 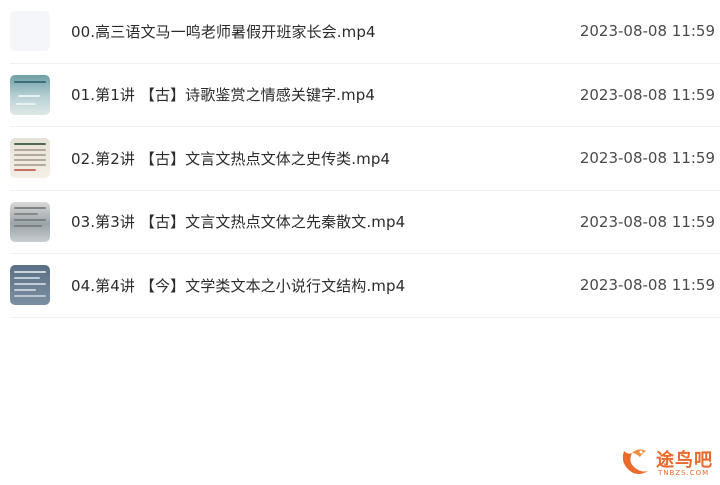 I want to click on file-name: 01.第1讲 【古】诗歌鉴赏之情感关键字.mp4, so click(x=223, y=95).